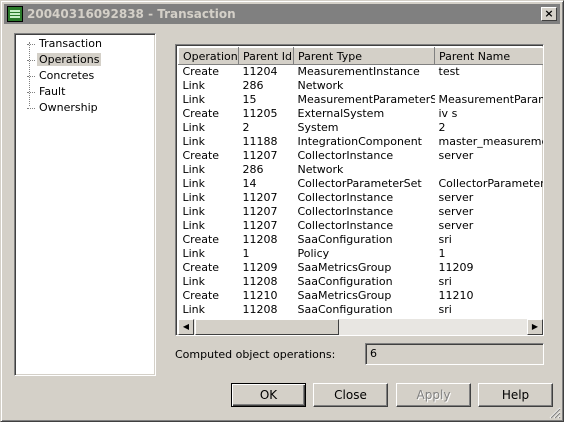  I want to click on table-row: Create 11208 SaaConfiguration sri, so click(361, 240).